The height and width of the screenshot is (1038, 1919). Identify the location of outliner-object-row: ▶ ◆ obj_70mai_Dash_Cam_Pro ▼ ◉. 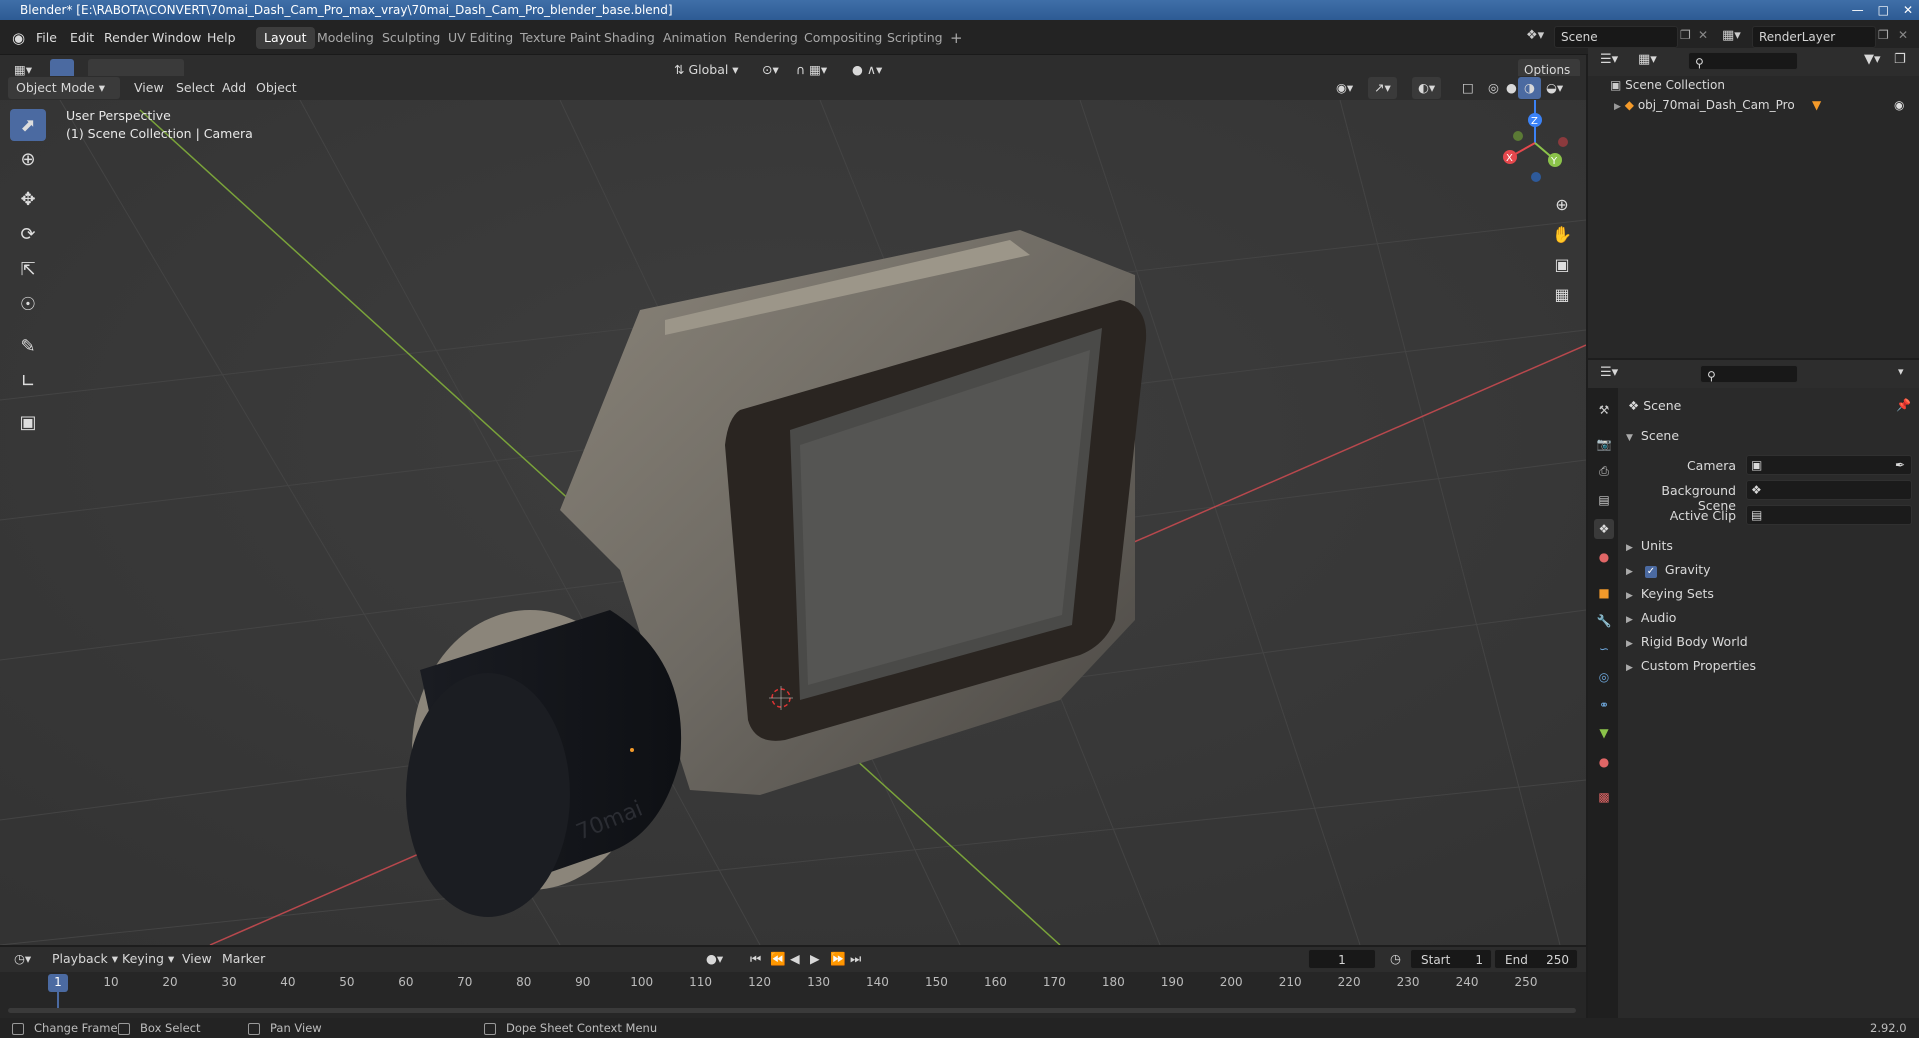
(1764, 105).